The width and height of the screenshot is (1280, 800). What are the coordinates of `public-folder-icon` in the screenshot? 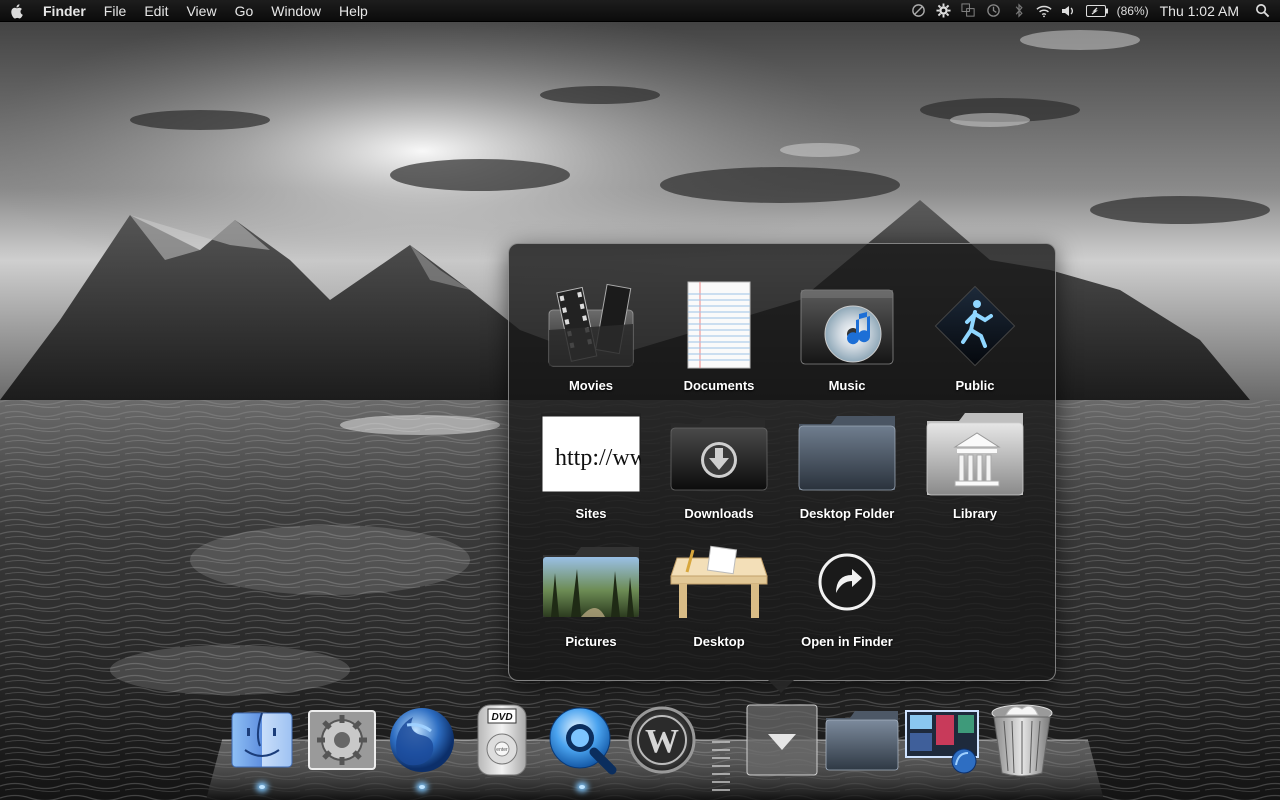 It's located at (975, 326).